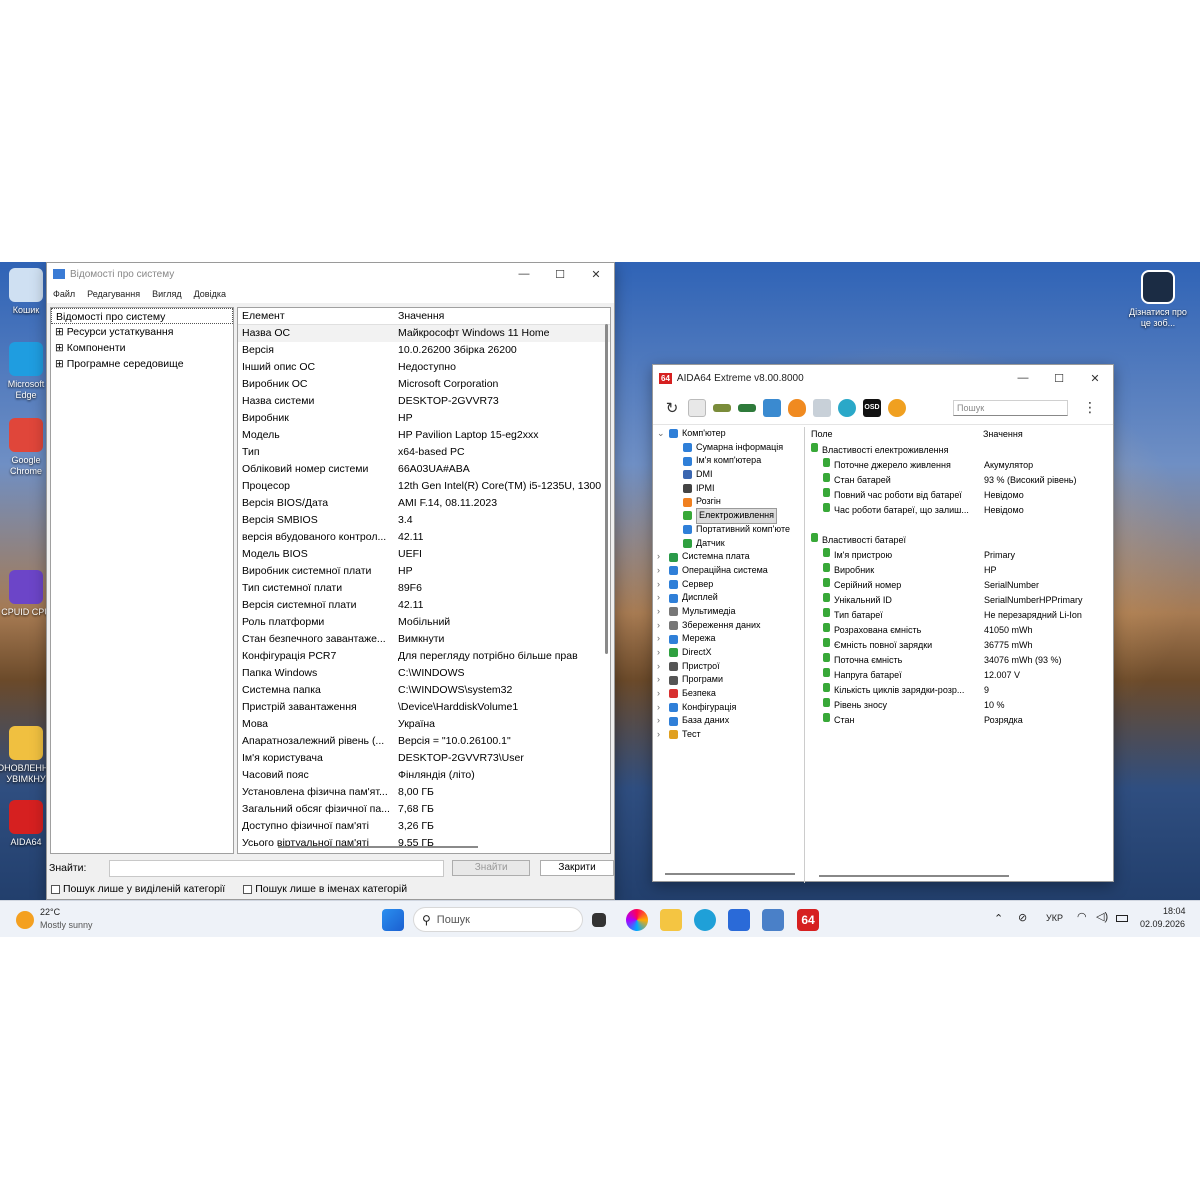  Describe the element at coordinates (728, 475) in the screenshot. I see `tree-item: DMI` at that location.